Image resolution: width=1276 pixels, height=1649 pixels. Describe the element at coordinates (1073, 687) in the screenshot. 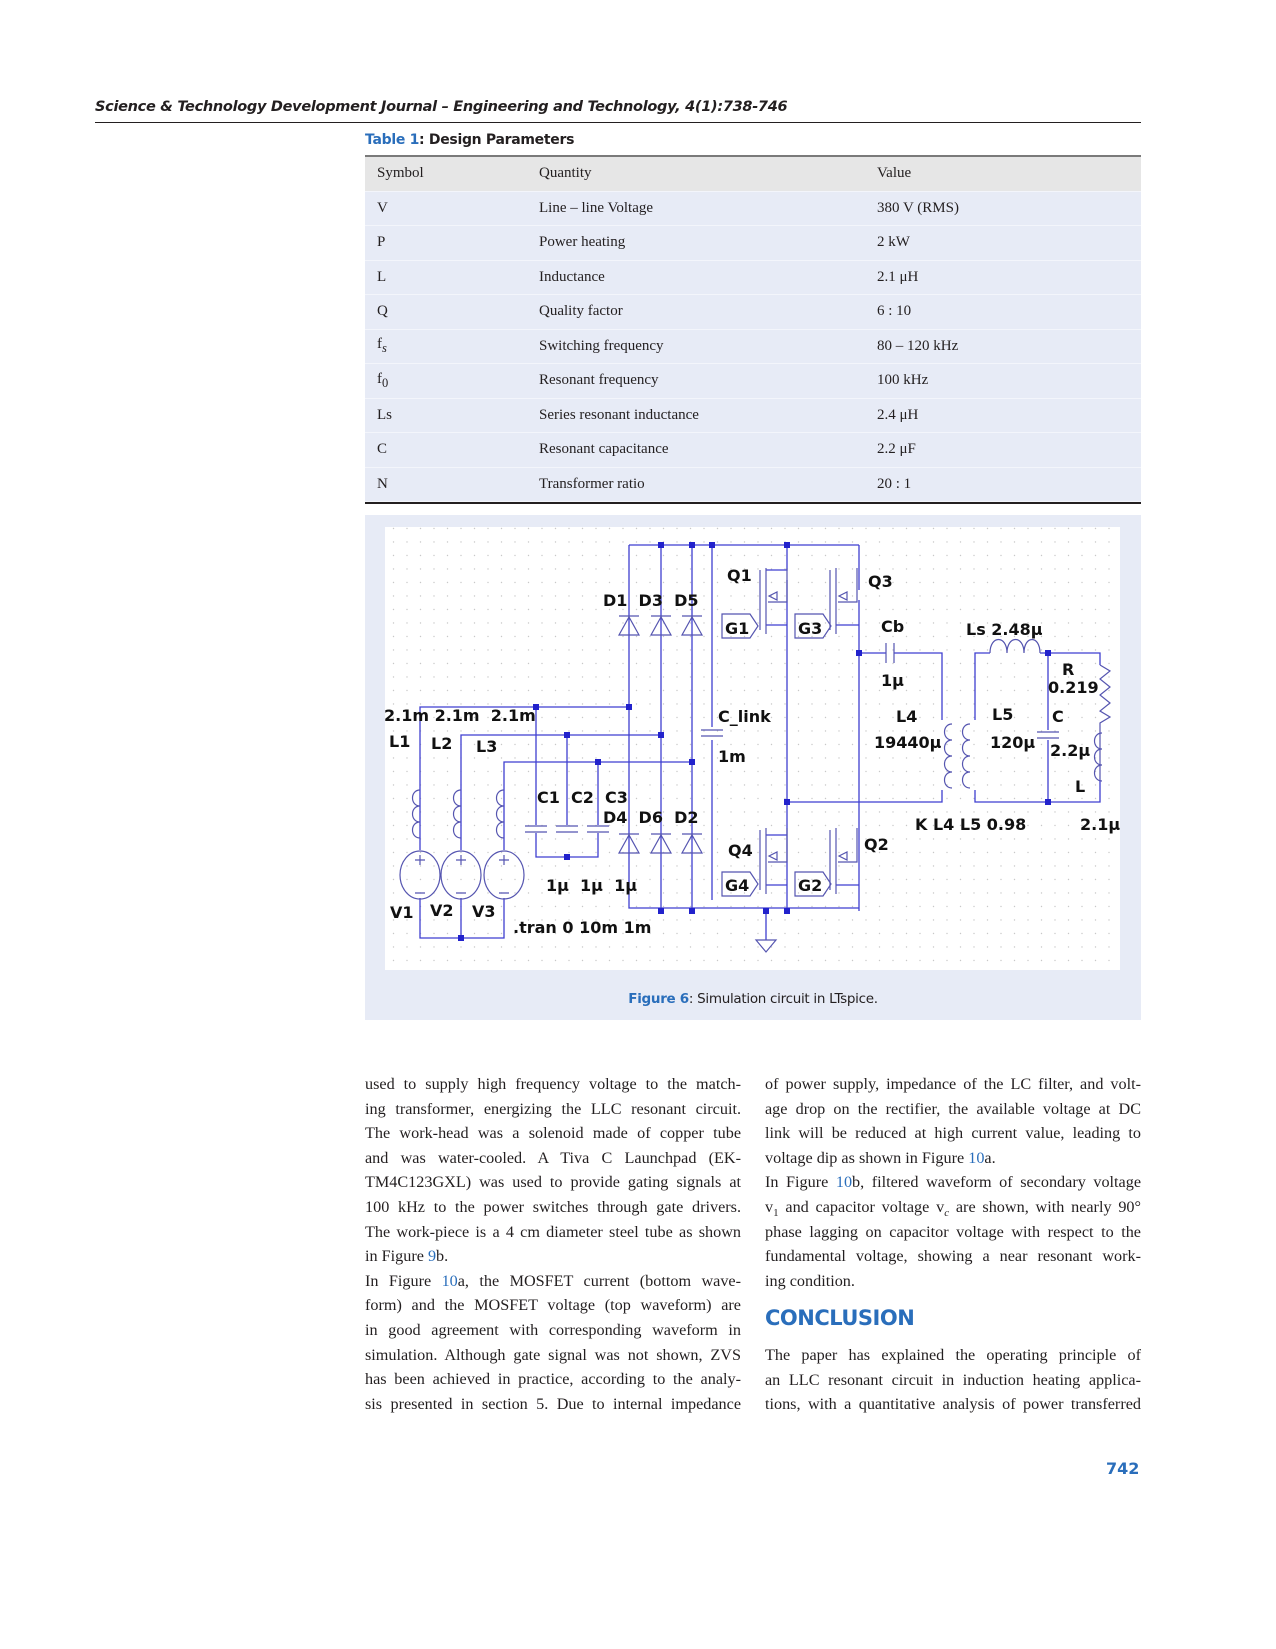

I see `label-r-value: 0.219` at that location.